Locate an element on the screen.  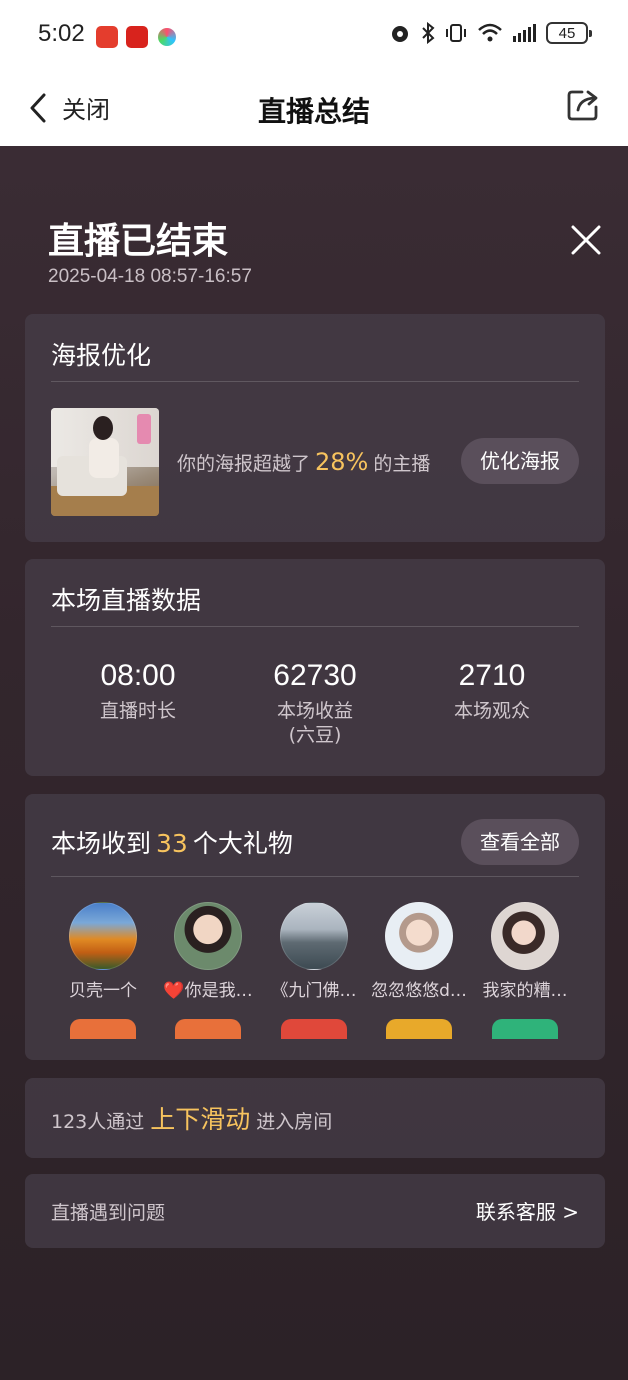
help-label: 直播遇到问题 is located at coordinates (108, 1213).